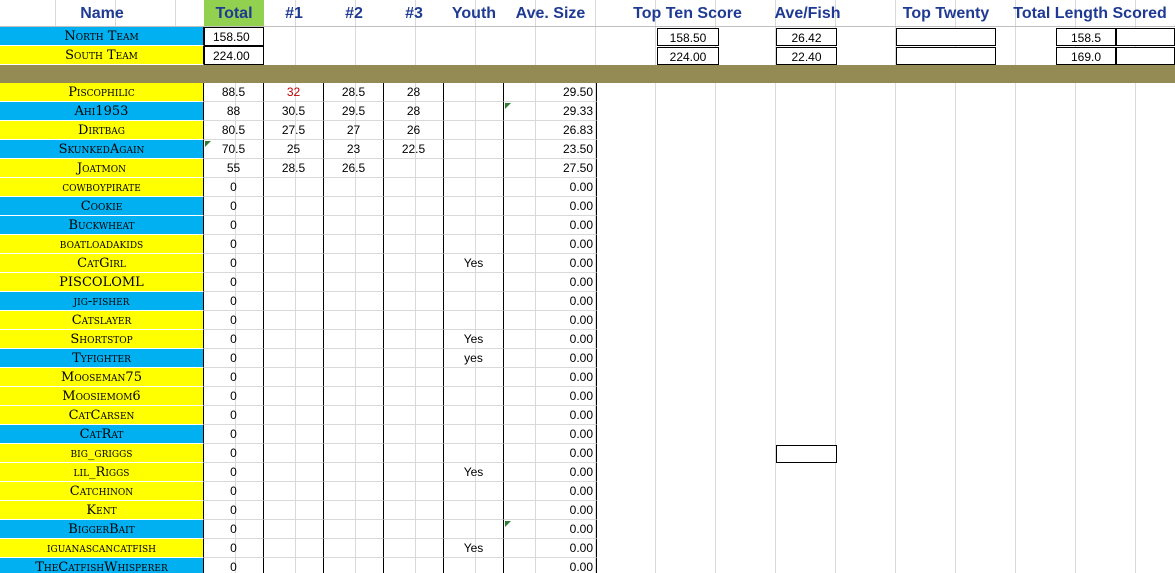 The width and height of the screenshot is (1175, 573). Describe the element at coordinates (234, 92) in the screenshot. I see `player-total: 88.5` at that location.